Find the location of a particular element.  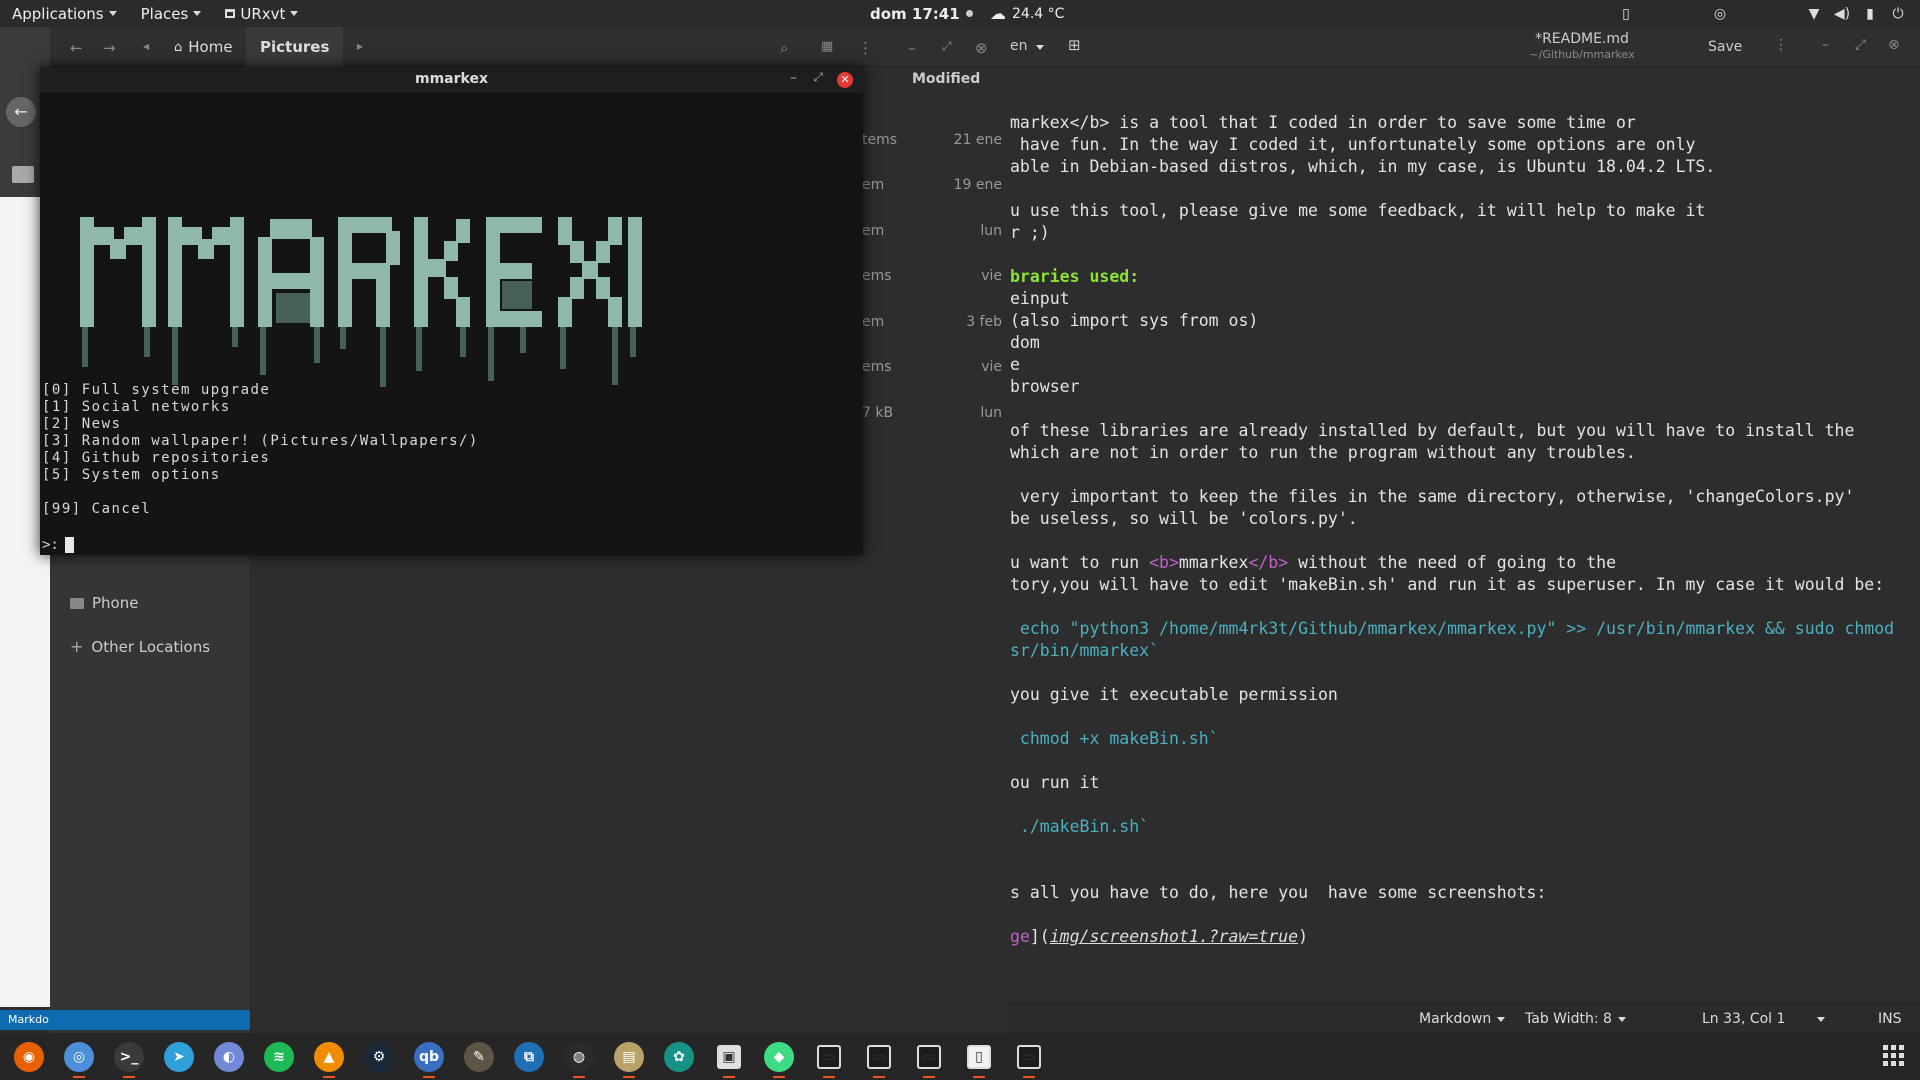

wifi-icon: ▼ is located at coordinates (1814, 14).